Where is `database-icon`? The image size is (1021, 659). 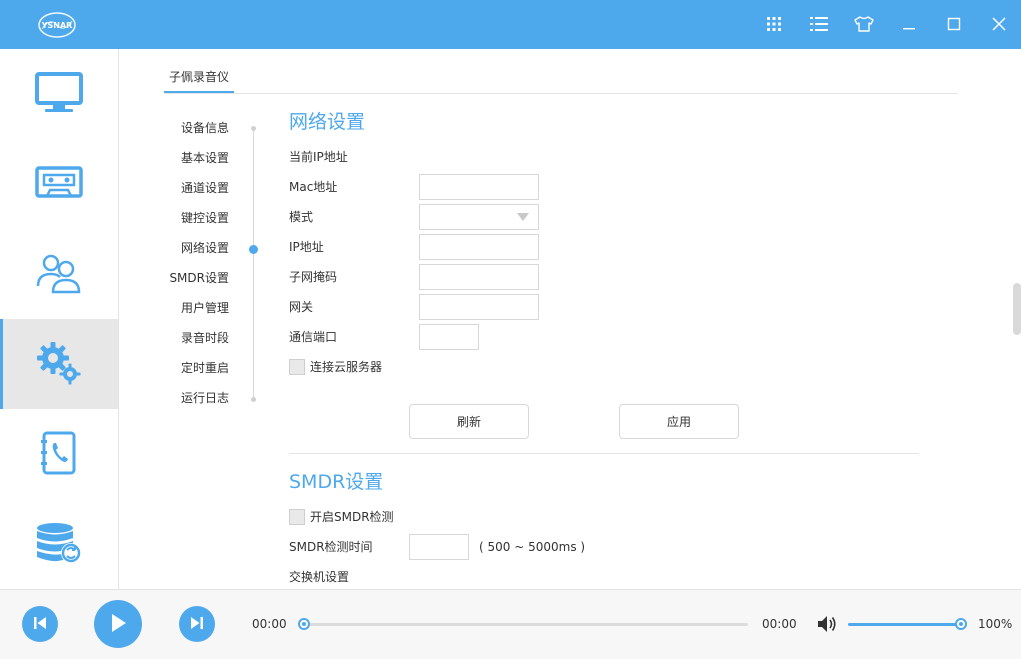
database-icon is located at coordinates (59, 544).